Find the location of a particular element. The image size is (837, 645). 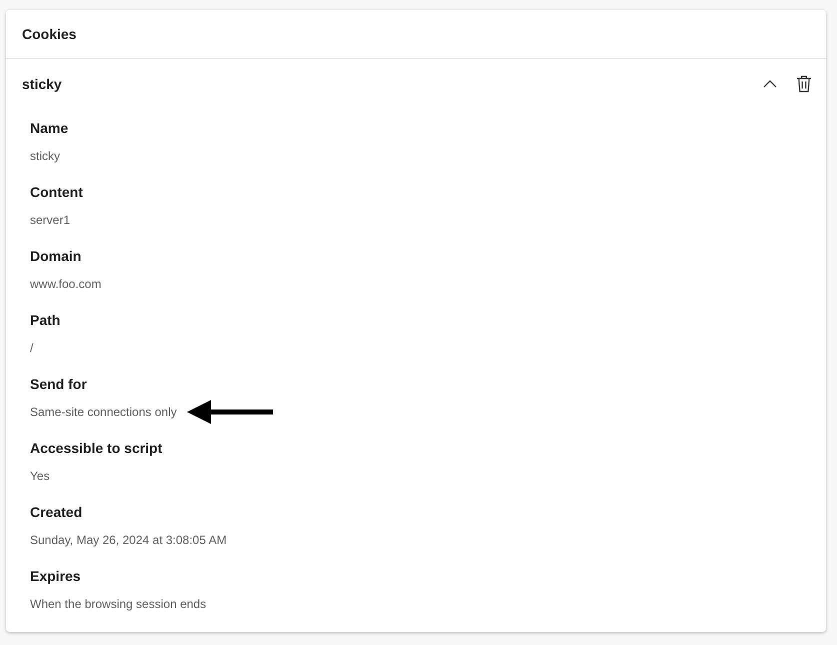

field-label: Name is located at coordinates (49, 128).